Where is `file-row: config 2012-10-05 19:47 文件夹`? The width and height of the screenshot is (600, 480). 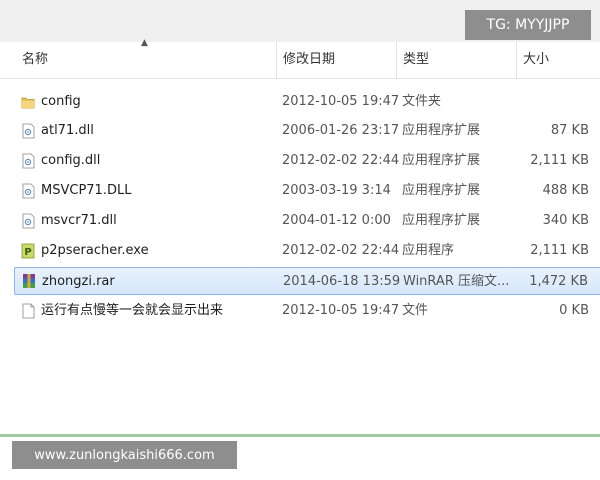 file-row: config 2012-10-05 19:47 文件夹 is located at coordinates (307, 102).